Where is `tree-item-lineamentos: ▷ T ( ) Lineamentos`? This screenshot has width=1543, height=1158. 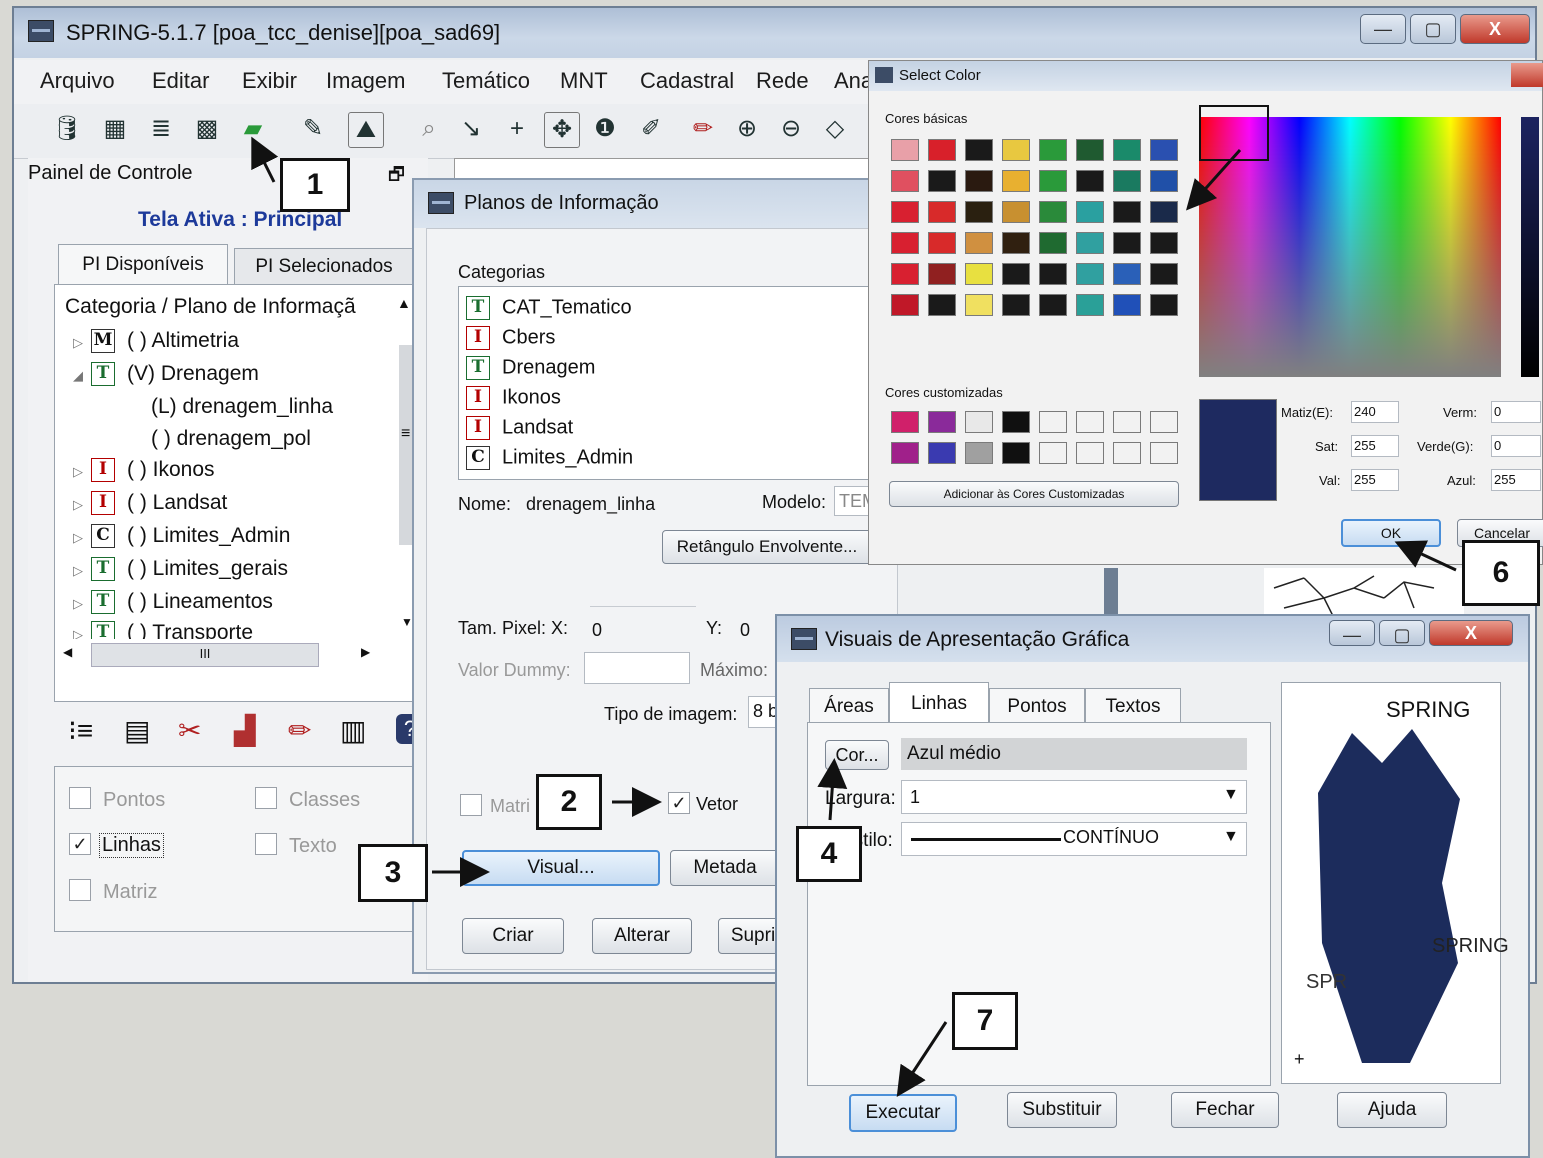 tree-item-lineamentos: ▷ T ( ) Lineamentos is located at coordinates (173, 602).